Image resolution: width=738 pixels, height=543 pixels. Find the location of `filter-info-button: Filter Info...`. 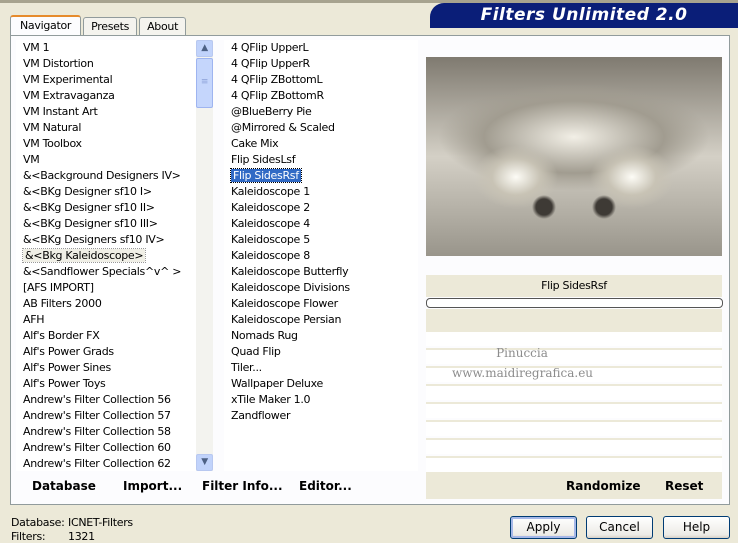

filter-info-button: Filter Info... is located at coordinates (242, 486).